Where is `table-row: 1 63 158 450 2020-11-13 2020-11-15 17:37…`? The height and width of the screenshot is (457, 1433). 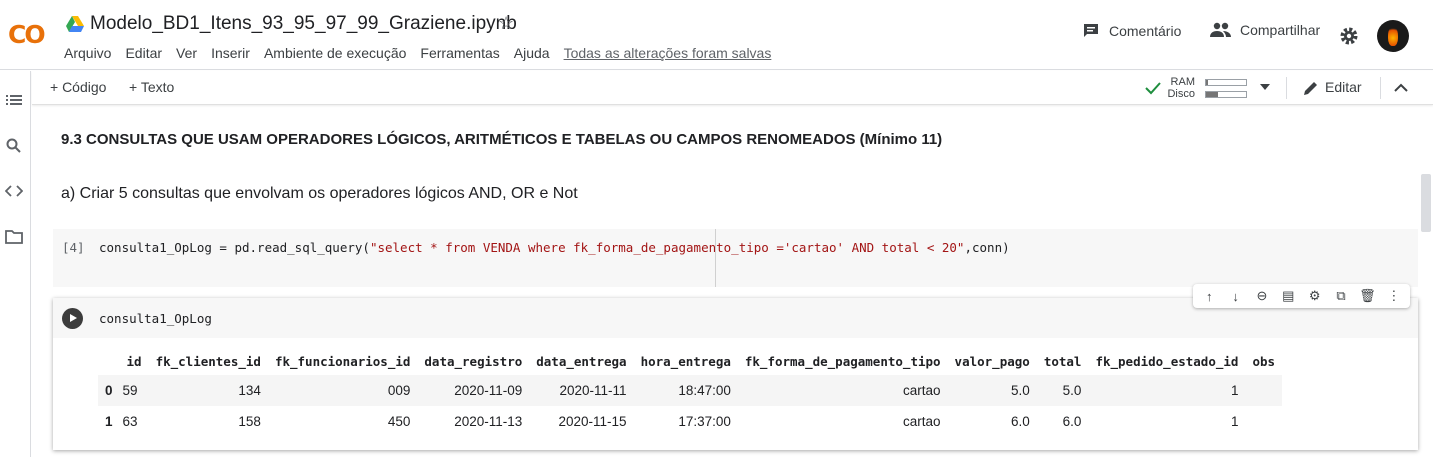
table-row: 1 63 158 450 2020-11-13 2020-11-15 17:37… is located at coordinates (690, 421).